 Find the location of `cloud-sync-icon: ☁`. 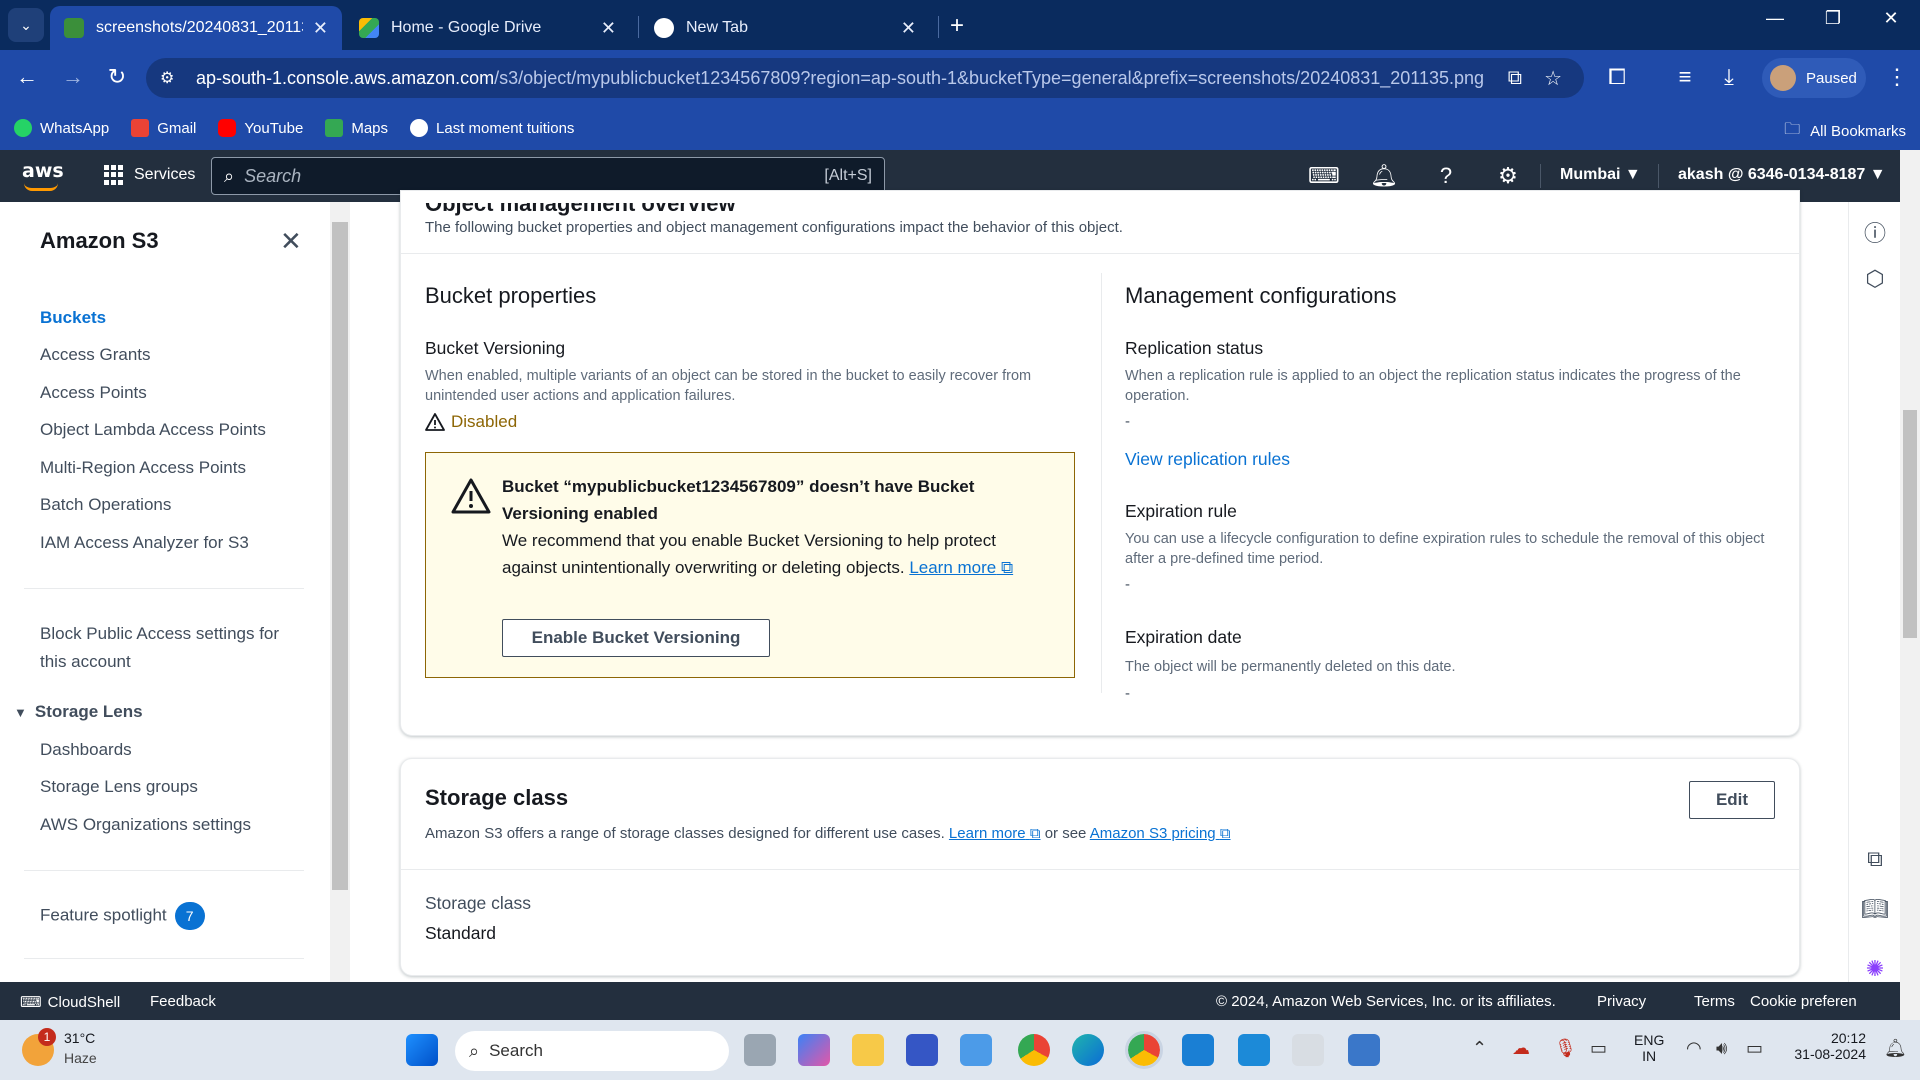

cloud-sync-icon: ☁ is located at coordinates (1521, 1048).